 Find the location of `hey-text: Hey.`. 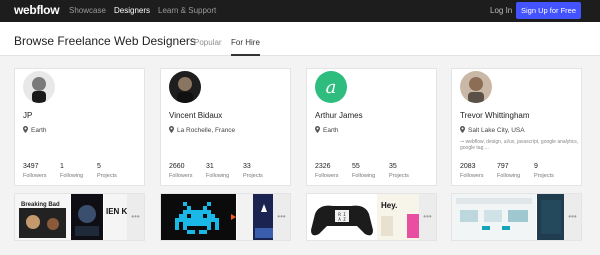

hey-text: Hey. is located at coordinates (389, 205).